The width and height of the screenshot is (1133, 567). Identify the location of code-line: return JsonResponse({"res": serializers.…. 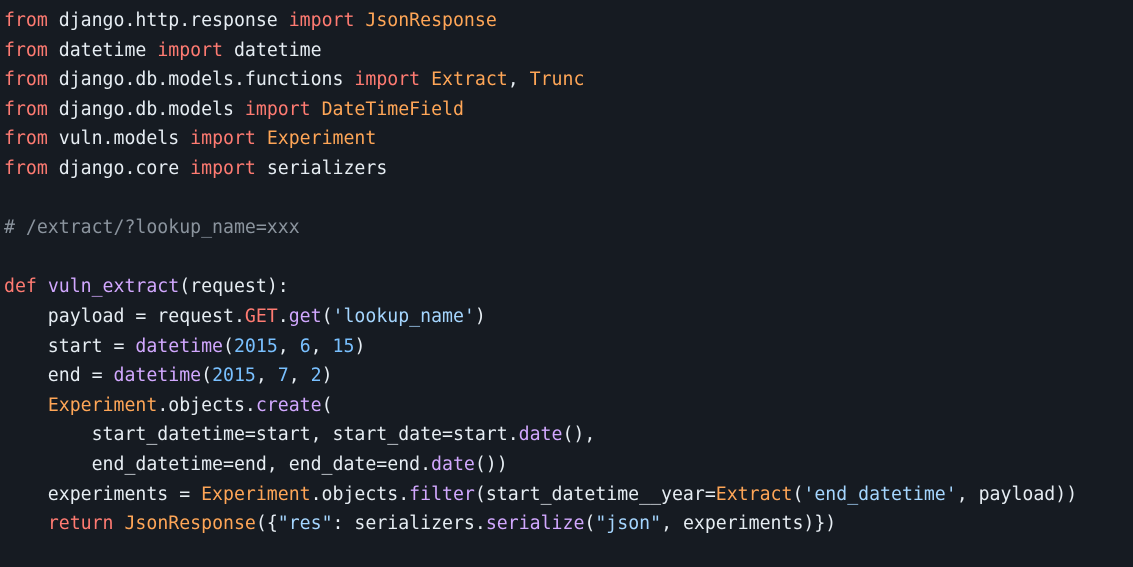
(568, 524).